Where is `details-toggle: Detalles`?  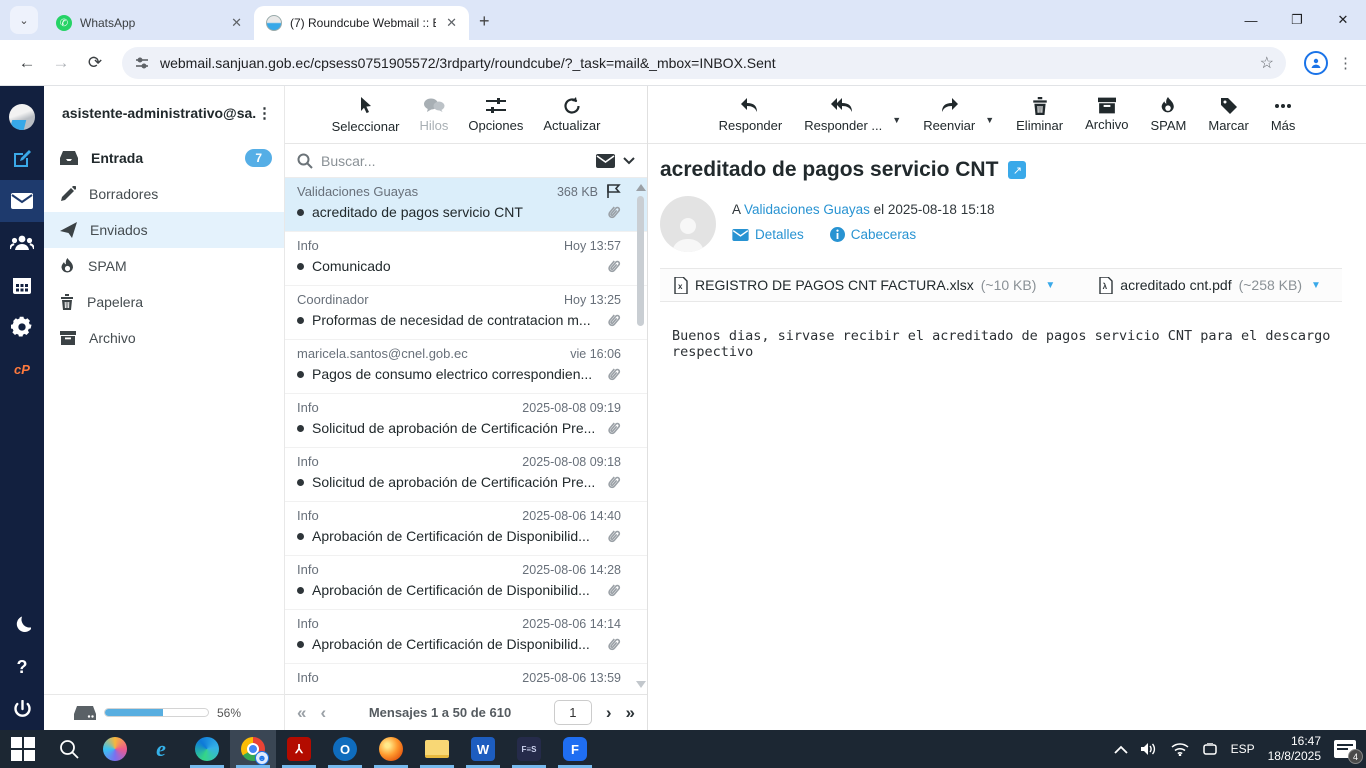
details-toggle: Detalles is located at coordinates (768, 234).